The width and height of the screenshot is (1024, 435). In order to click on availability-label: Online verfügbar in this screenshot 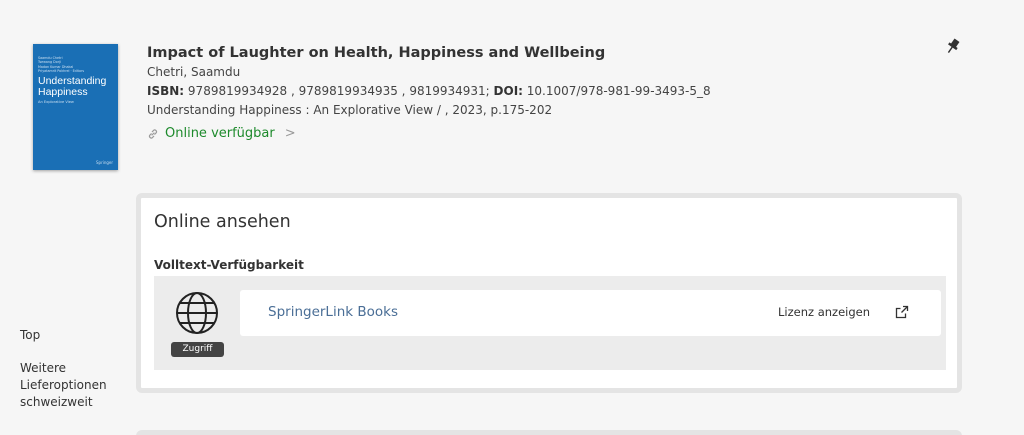, I will do `click(220, 133)`.